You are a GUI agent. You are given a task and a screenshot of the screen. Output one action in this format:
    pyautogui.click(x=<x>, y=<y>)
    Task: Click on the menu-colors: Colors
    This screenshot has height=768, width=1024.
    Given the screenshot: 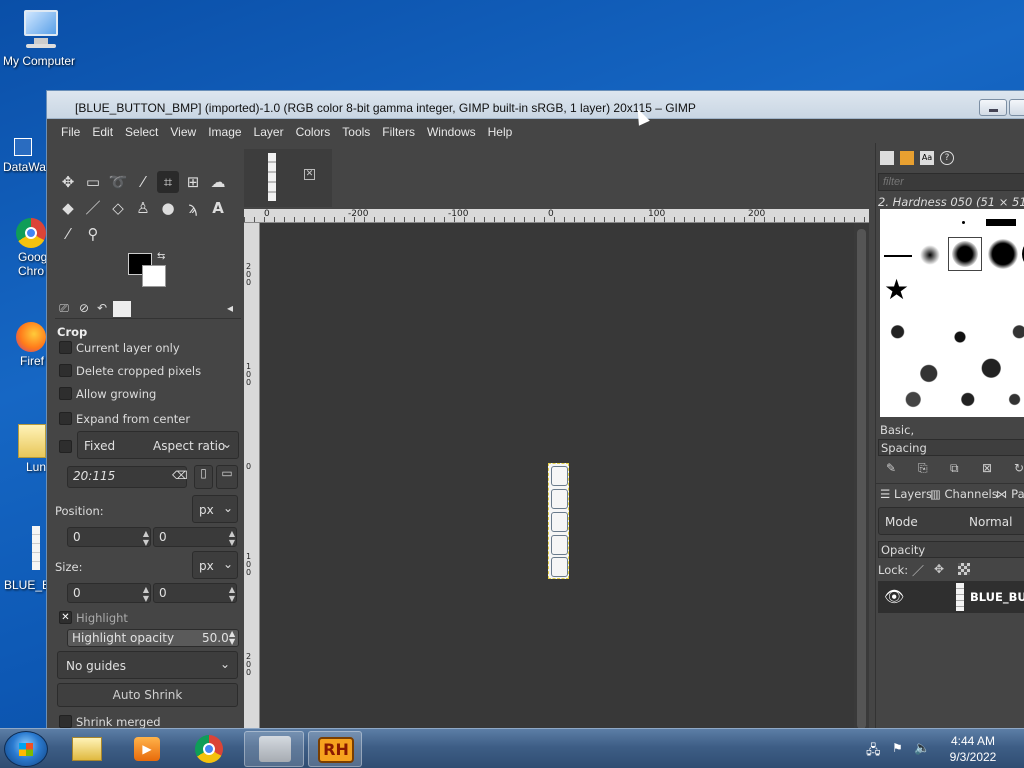 What is the action you would take?
    pyautogui.click(x=313, y=133)
    